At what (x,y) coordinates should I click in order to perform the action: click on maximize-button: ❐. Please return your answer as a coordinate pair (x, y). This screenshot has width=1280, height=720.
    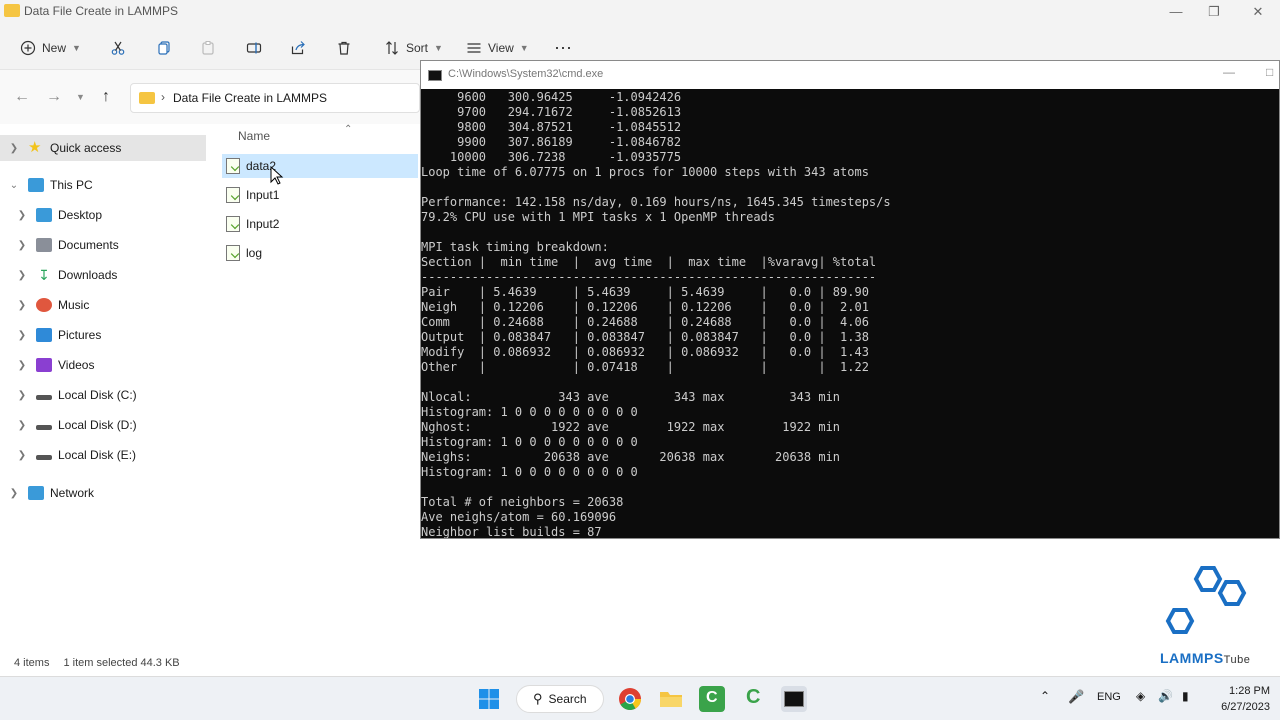
    Looking at the image, I should click on (1214, 12).